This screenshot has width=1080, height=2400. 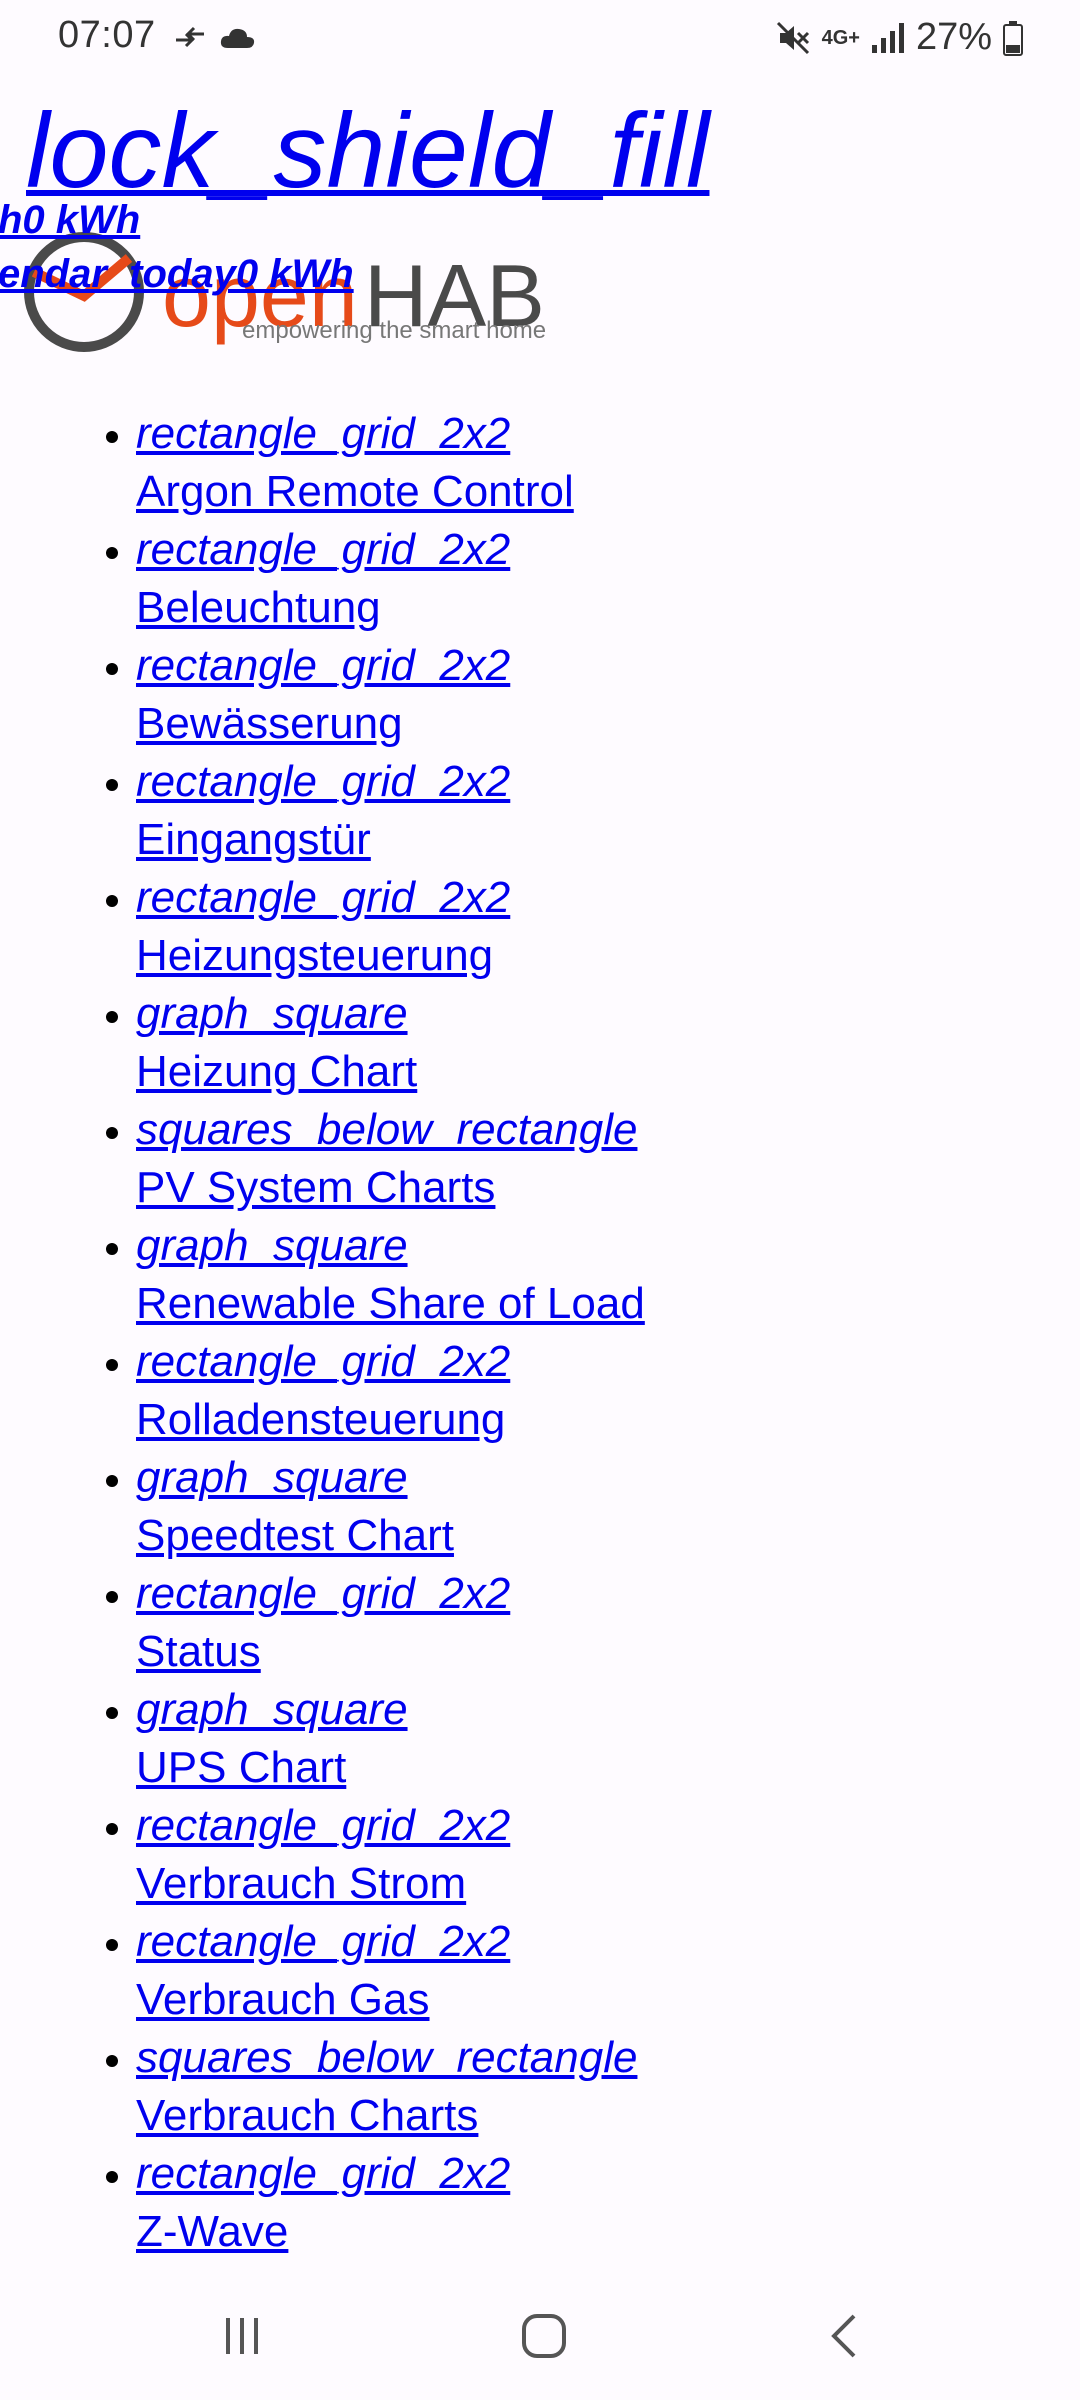 I want to click on cloud-icon, so click(x=237, y=38).